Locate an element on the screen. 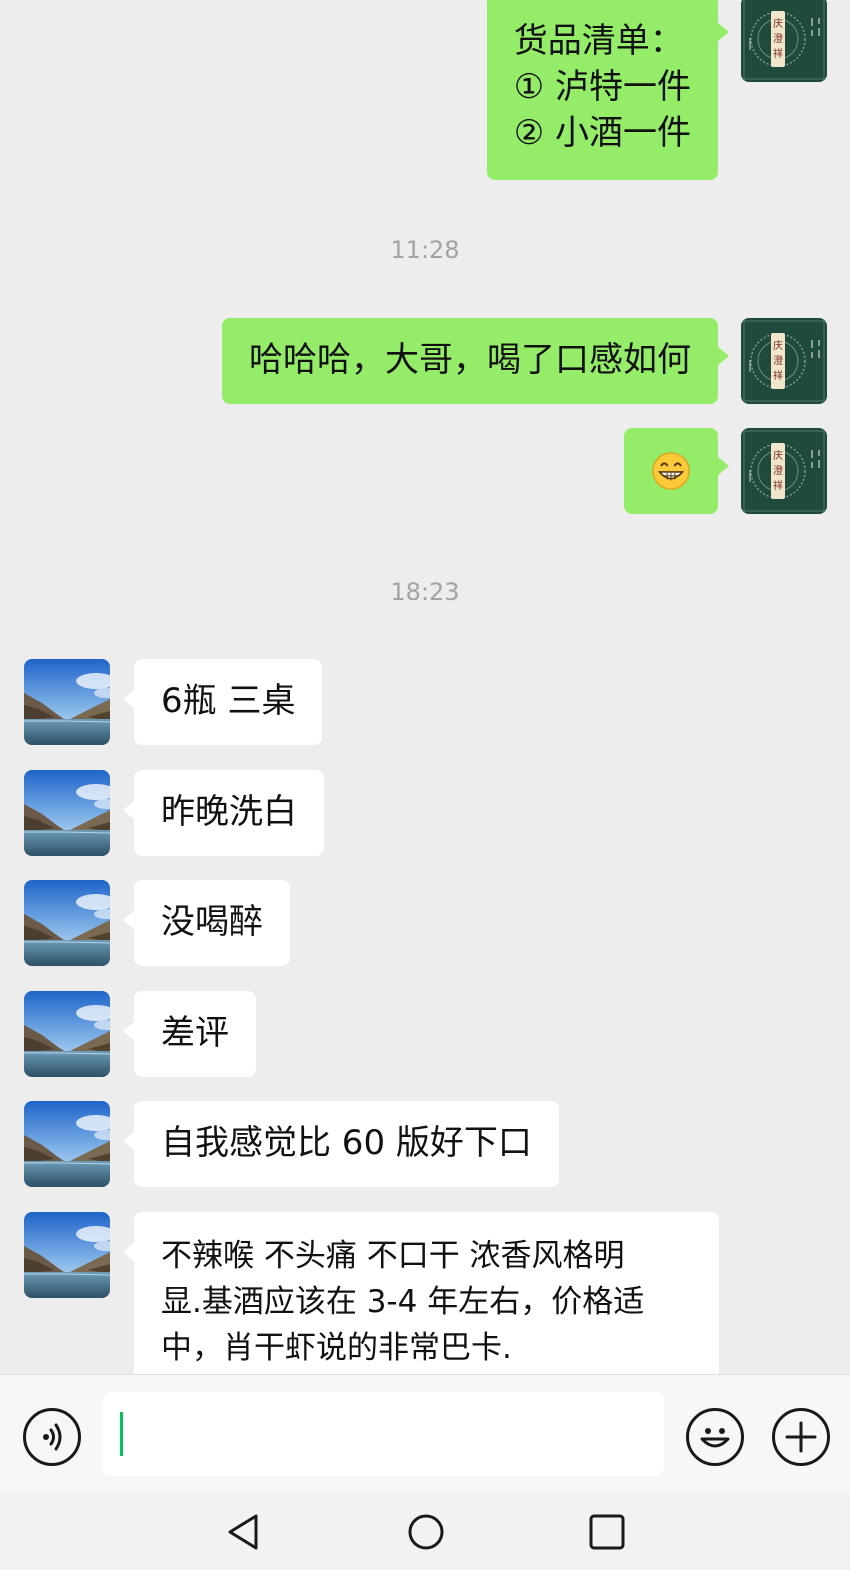 Image resolution: width=850 pixels, height=1570 pixels. contact-message-bubble: 自我感觉比 60 版好下口 is located at coordinates (341, 1144).